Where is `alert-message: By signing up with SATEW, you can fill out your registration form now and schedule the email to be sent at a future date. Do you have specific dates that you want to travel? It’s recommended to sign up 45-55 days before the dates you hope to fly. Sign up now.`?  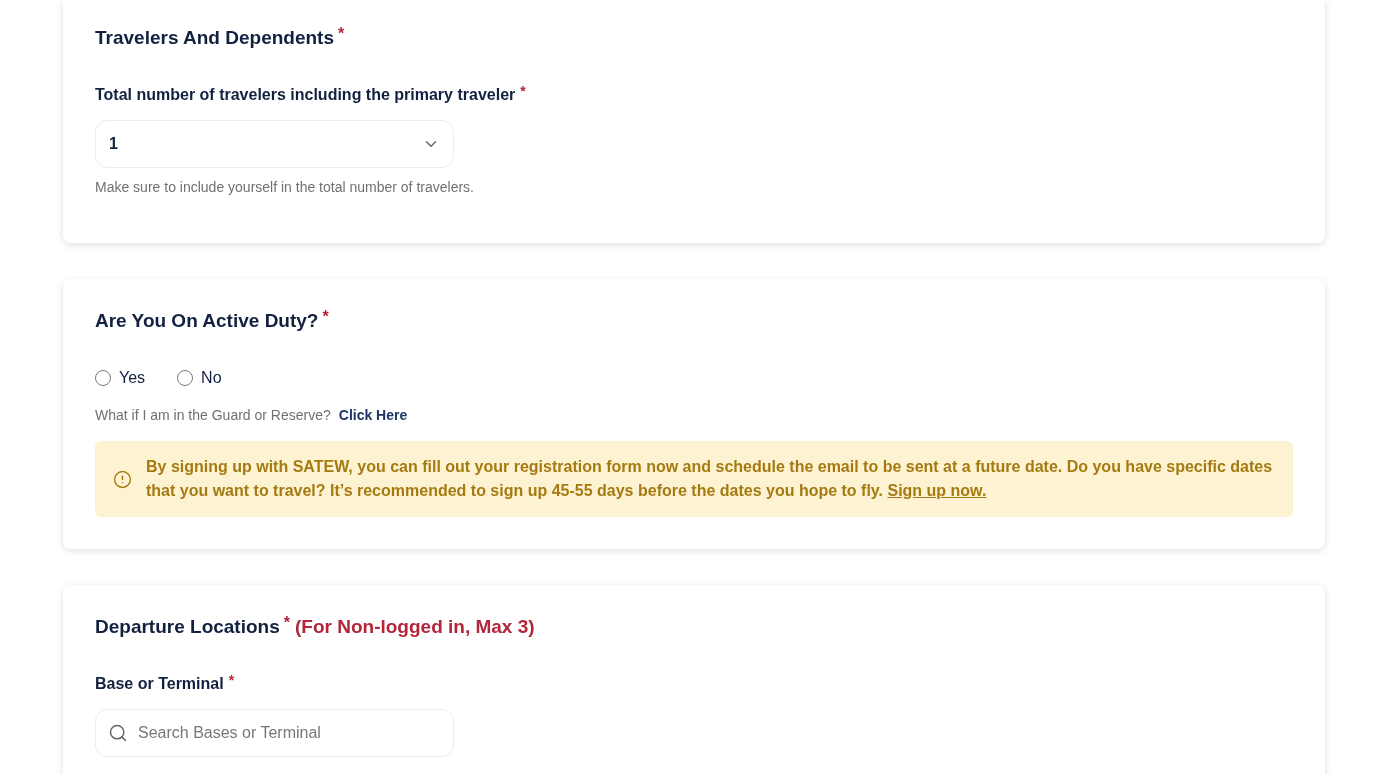 alert-message: By signing up with SATEW, you can fill out your registration form now and schedule the email to be sent at a future date. Do you have specific dates that you want to travel? It’s recommended to sign up 45-55 days before the dates you hope to fly. Sign up now. is located at coordinates (710, 479).